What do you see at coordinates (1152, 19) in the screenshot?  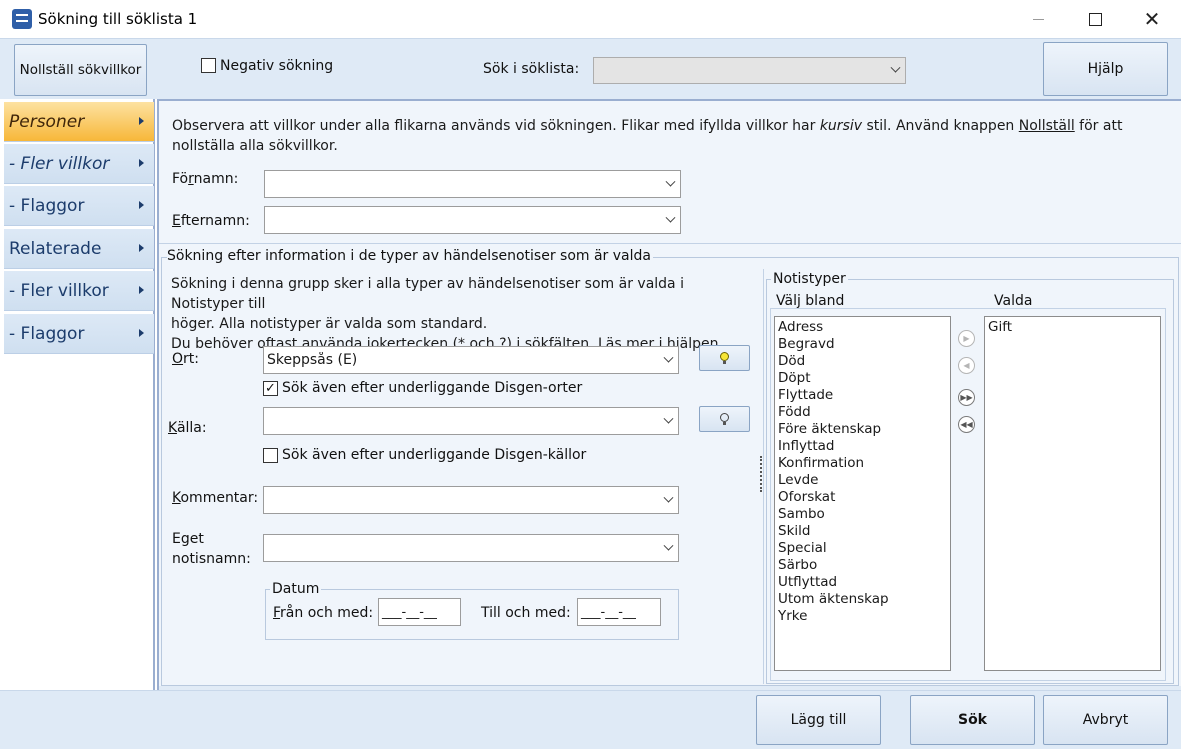 I see `close-button: ✕` at bounding box center [1152, 19].